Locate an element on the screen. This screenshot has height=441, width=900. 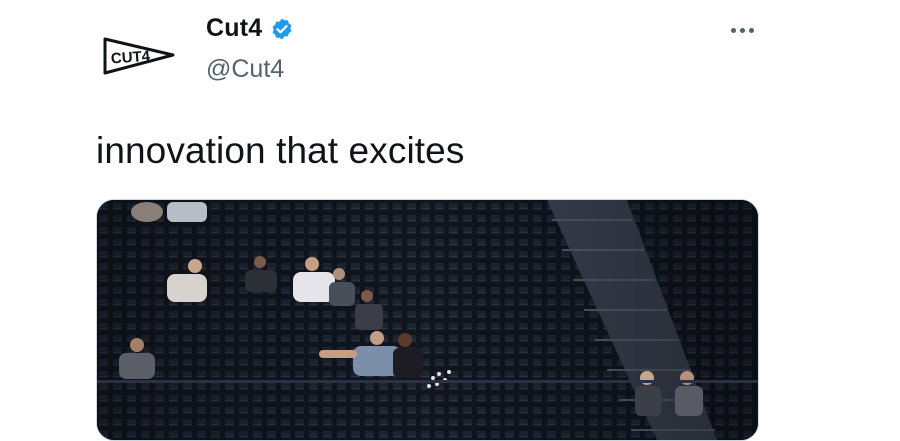
author-display-name: Cut4 is located at coordinates (234, 28).